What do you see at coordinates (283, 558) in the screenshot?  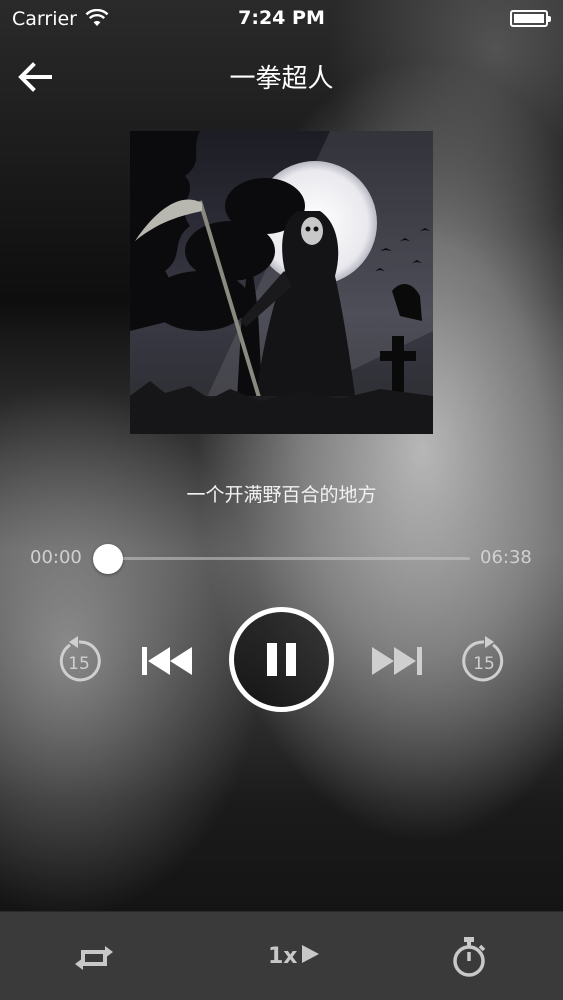 I see `progress-track` at bounding box center [283, 558].